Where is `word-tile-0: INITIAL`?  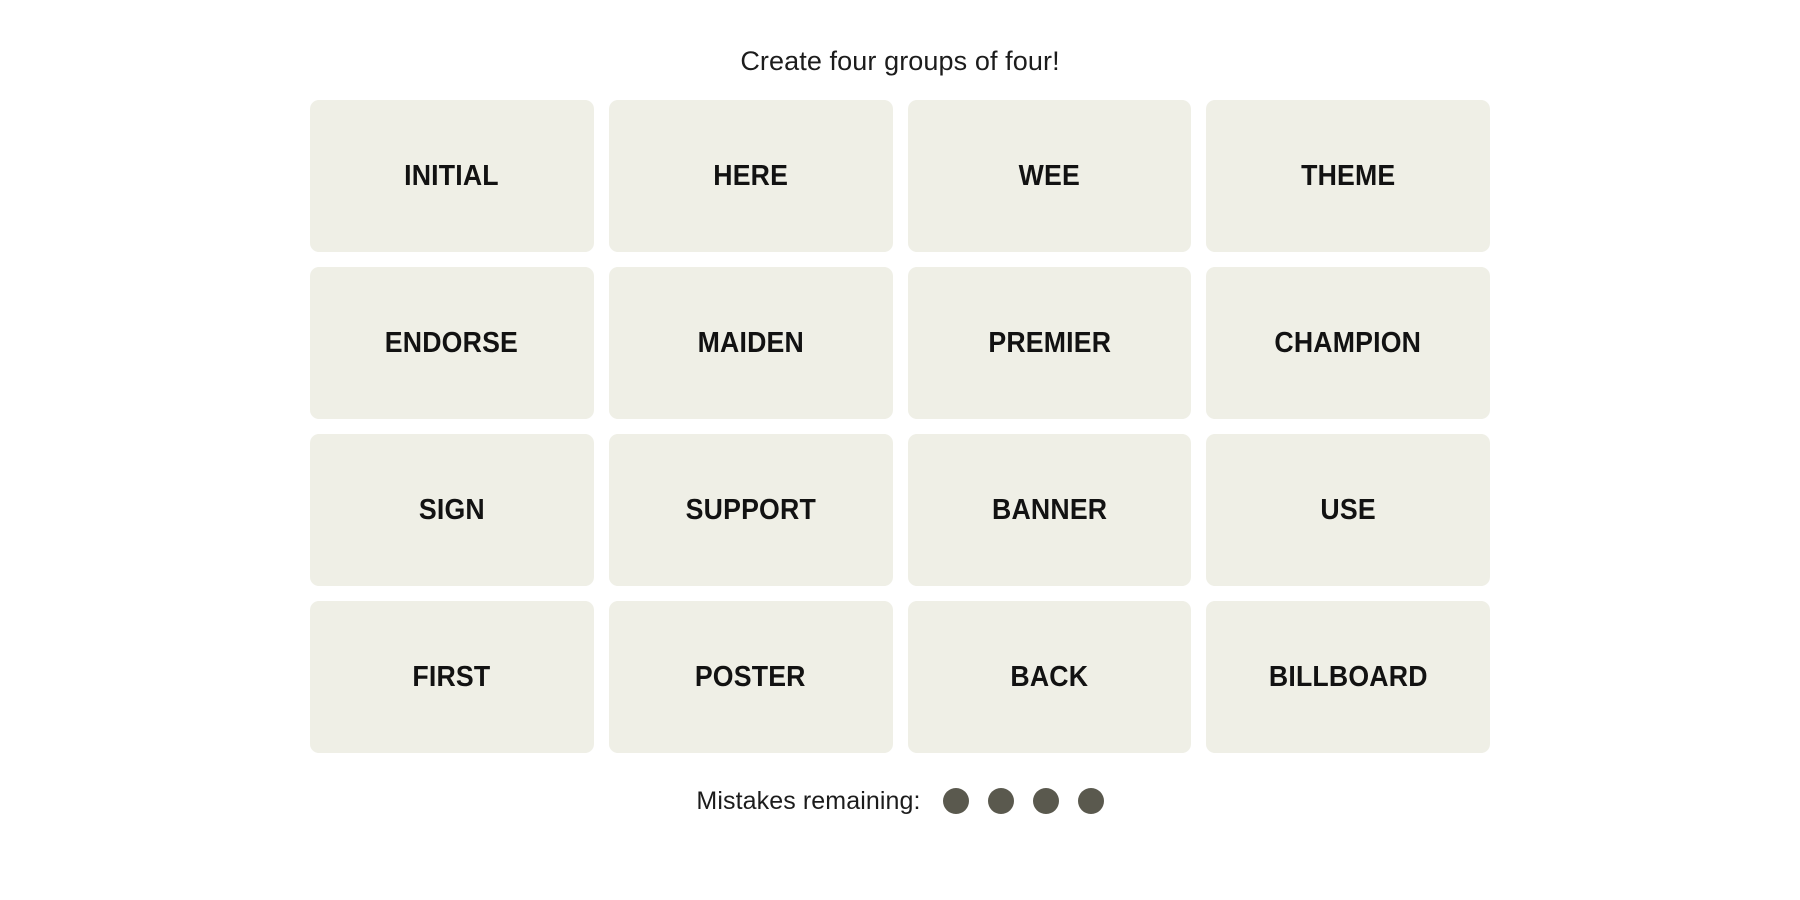 word-tile-0: INITIAL is located at coordinates (452, 176).